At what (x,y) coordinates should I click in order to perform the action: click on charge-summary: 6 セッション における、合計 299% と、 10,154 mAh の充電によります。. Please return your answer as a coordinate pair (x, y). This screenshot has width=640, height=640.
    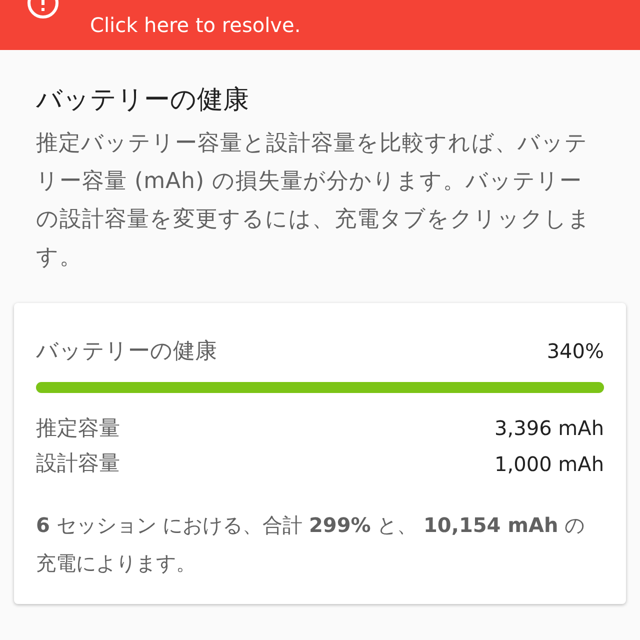
    Looking at the image, I should click on (311, 544).